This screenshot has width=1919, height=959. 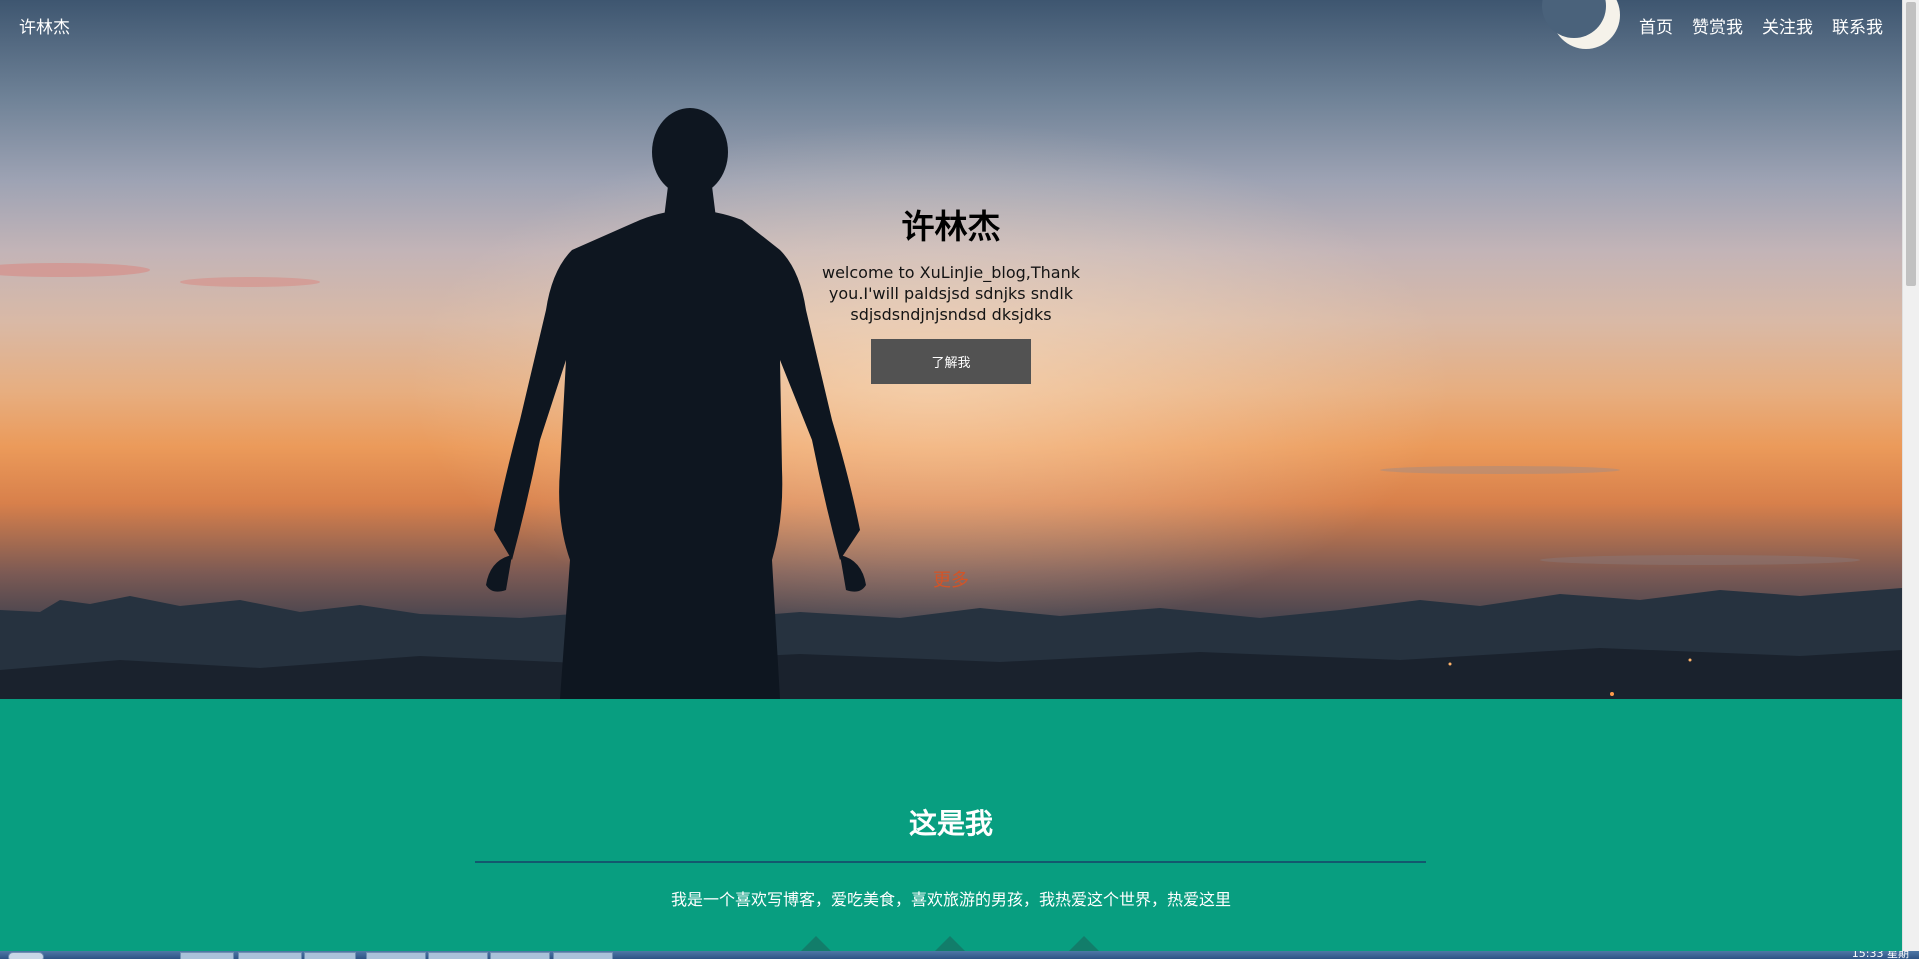 What do you see at coordinates (26, 955) in the screenshot?
I see `start-button` at bounding box center [26, 955].